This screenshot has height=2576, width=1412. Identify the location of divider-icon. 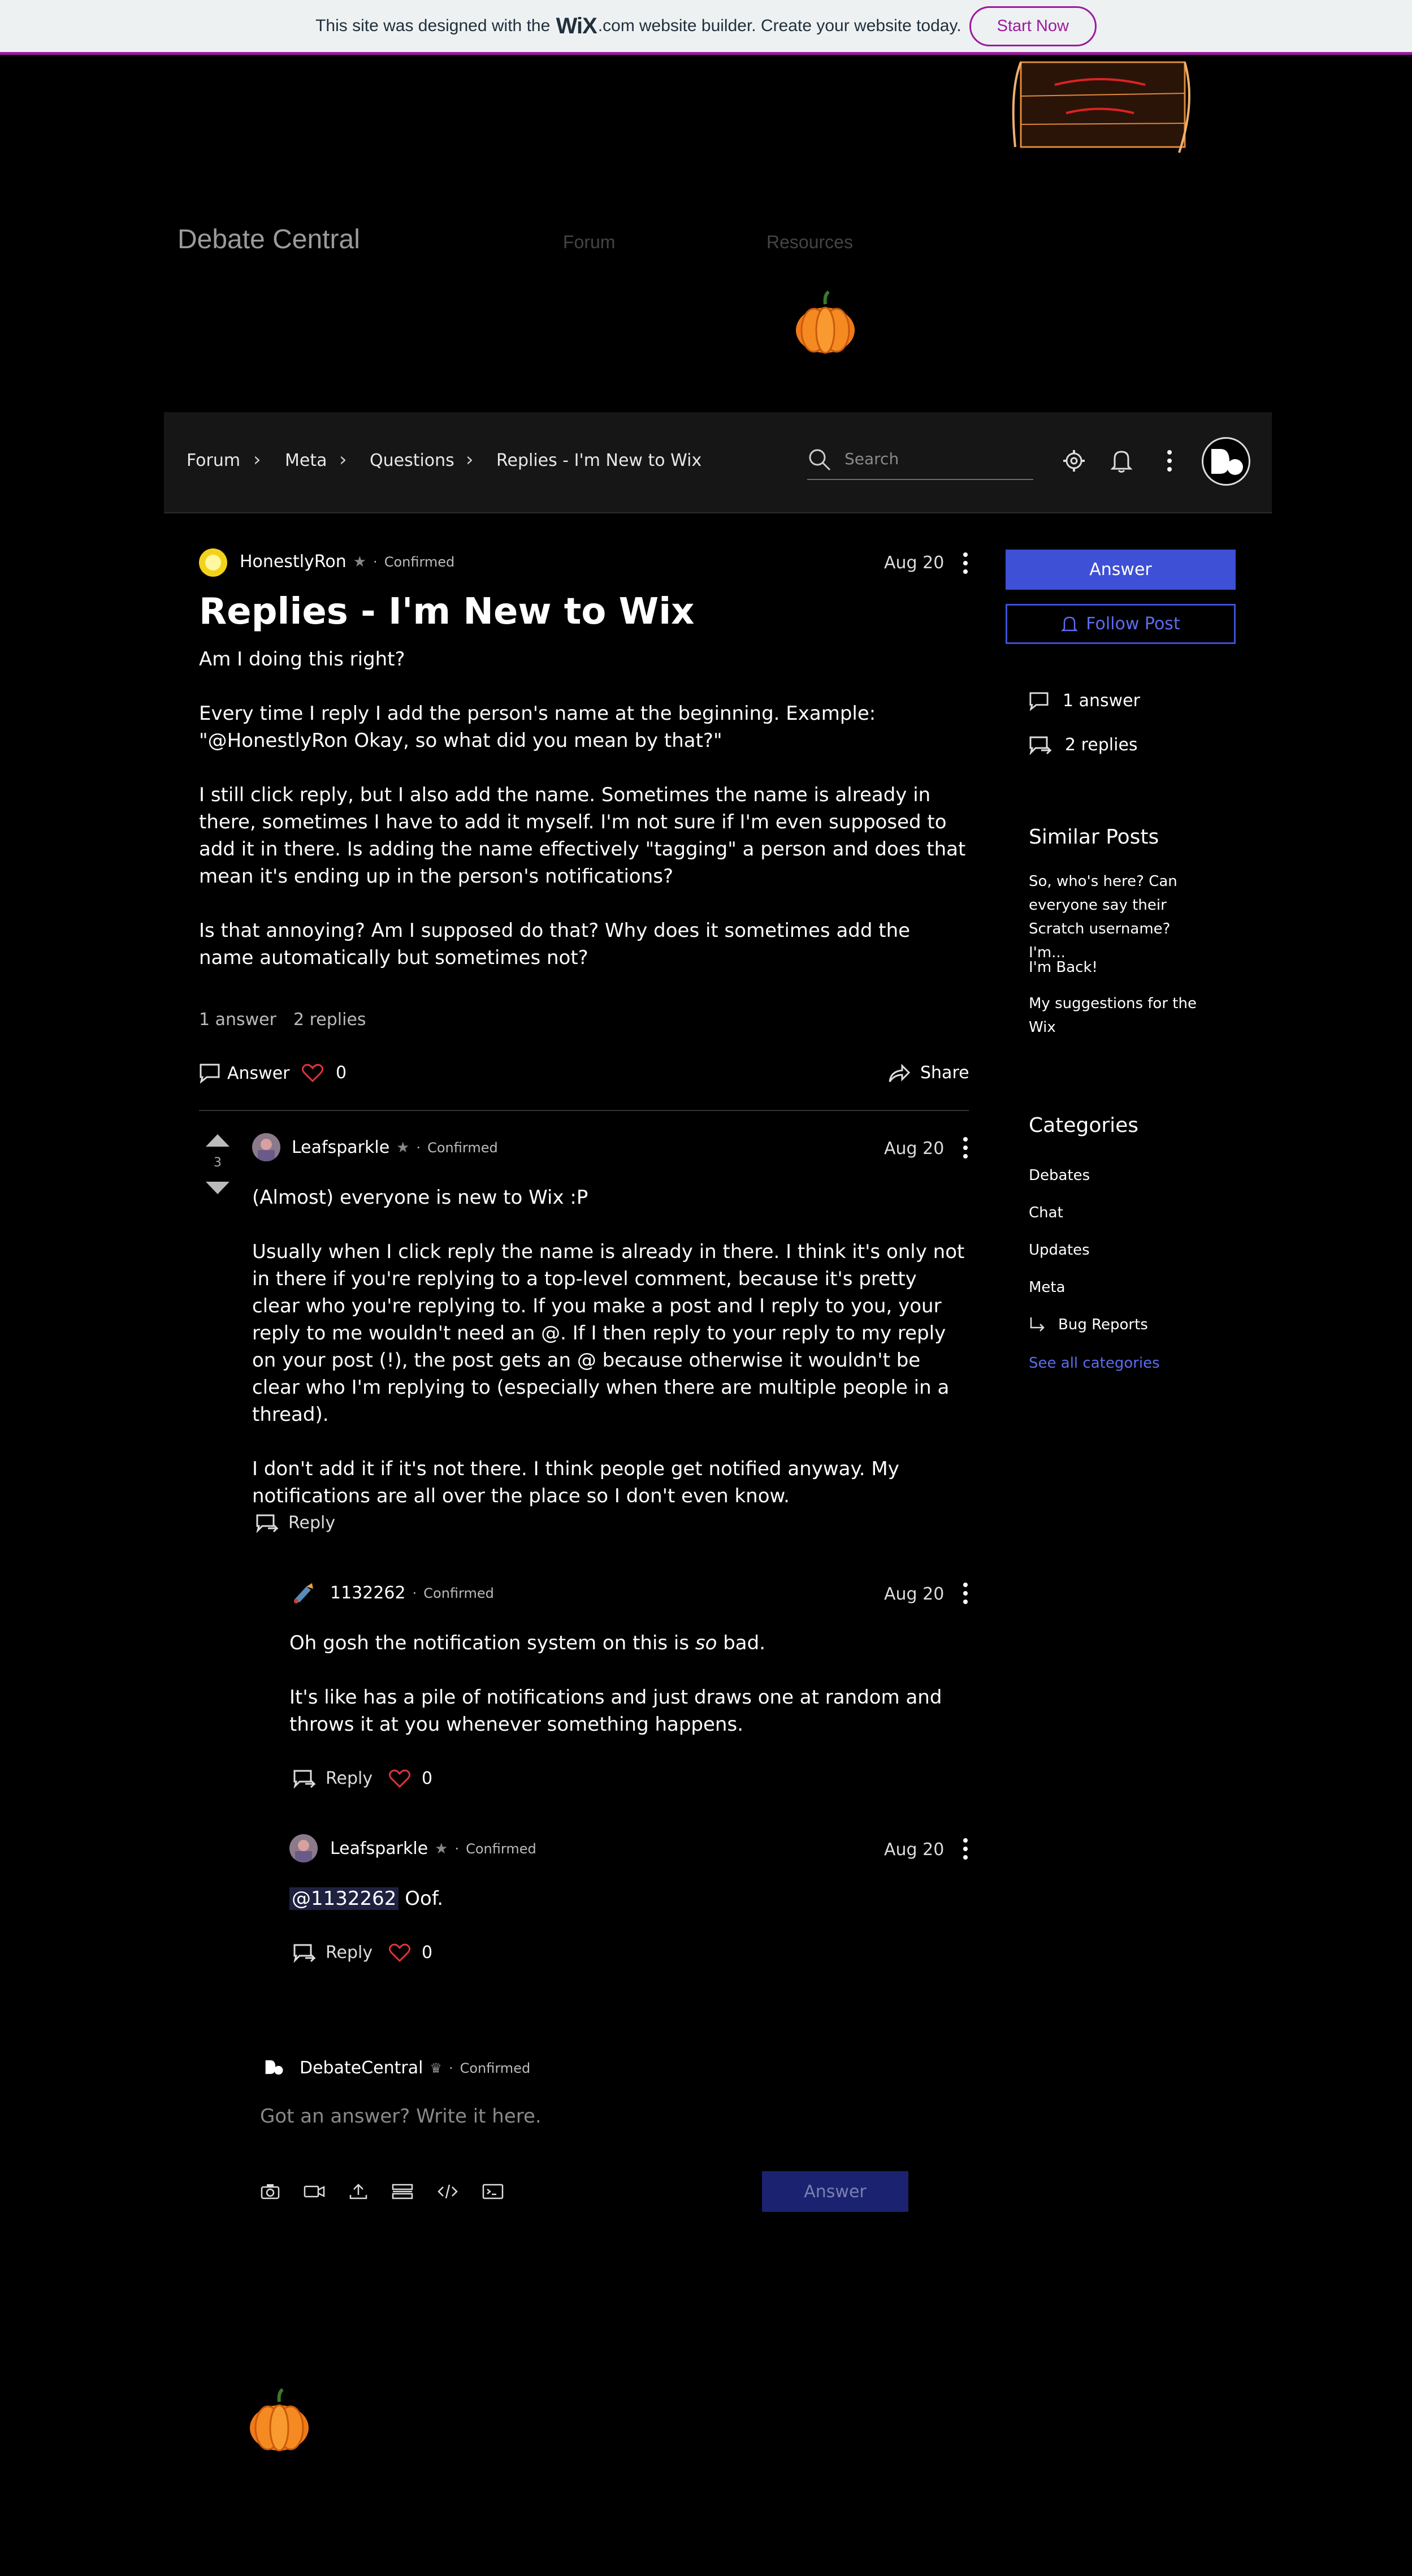
(402, 2191).